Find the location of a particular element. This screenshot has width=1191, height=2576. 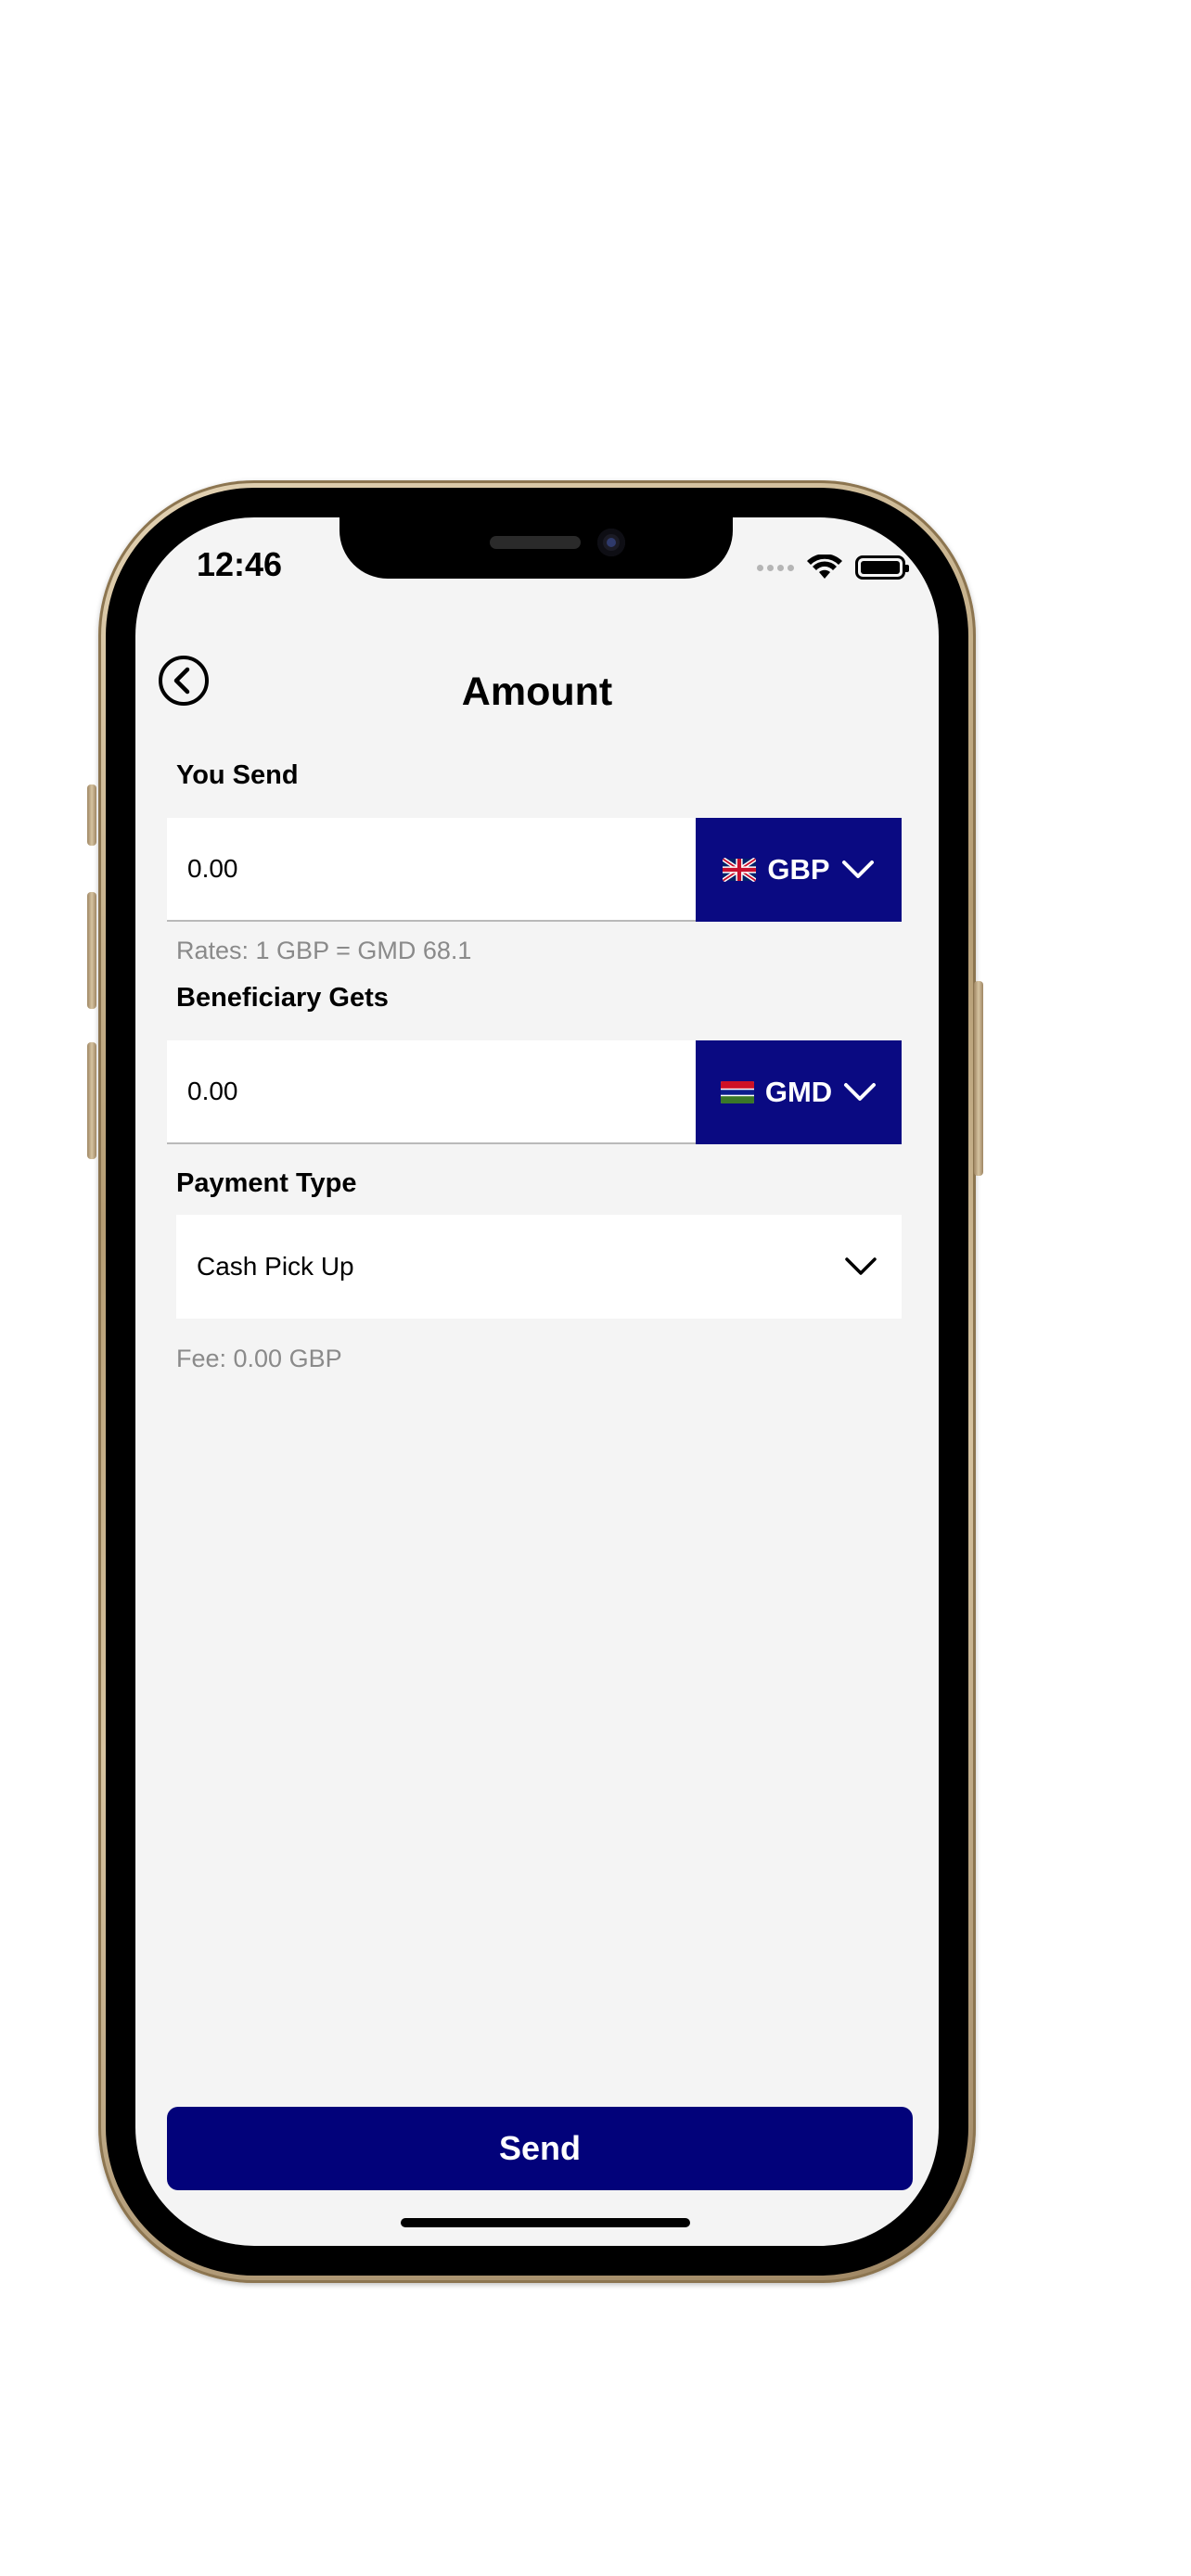

beneficiary-gets-row: GMD is located at coordinates (534, 1092).